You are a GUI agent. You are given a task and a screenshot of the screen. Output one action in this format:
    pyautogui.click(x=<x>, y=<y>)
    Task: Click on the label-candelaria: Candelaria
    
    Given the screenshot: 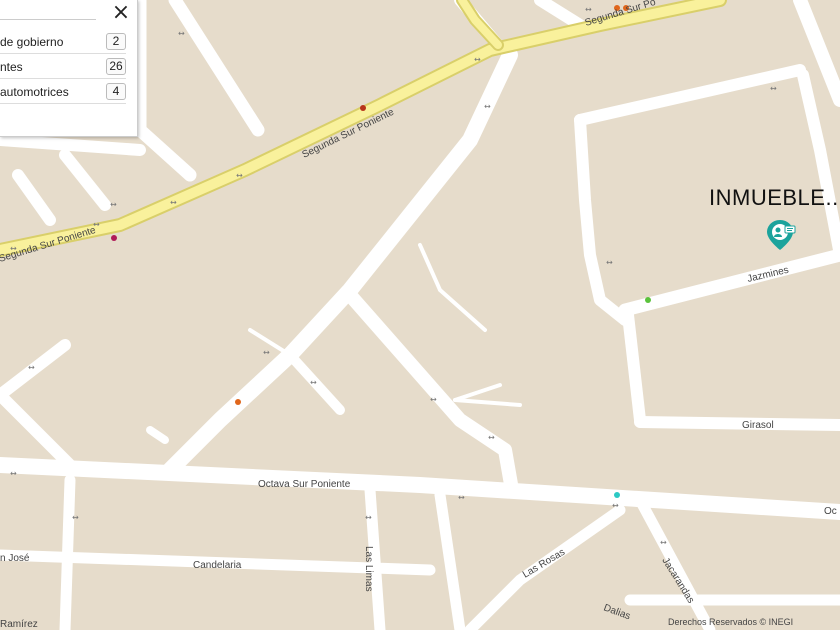 What is the action you would take?
    pyautogui.click(x=217, y=565)
    